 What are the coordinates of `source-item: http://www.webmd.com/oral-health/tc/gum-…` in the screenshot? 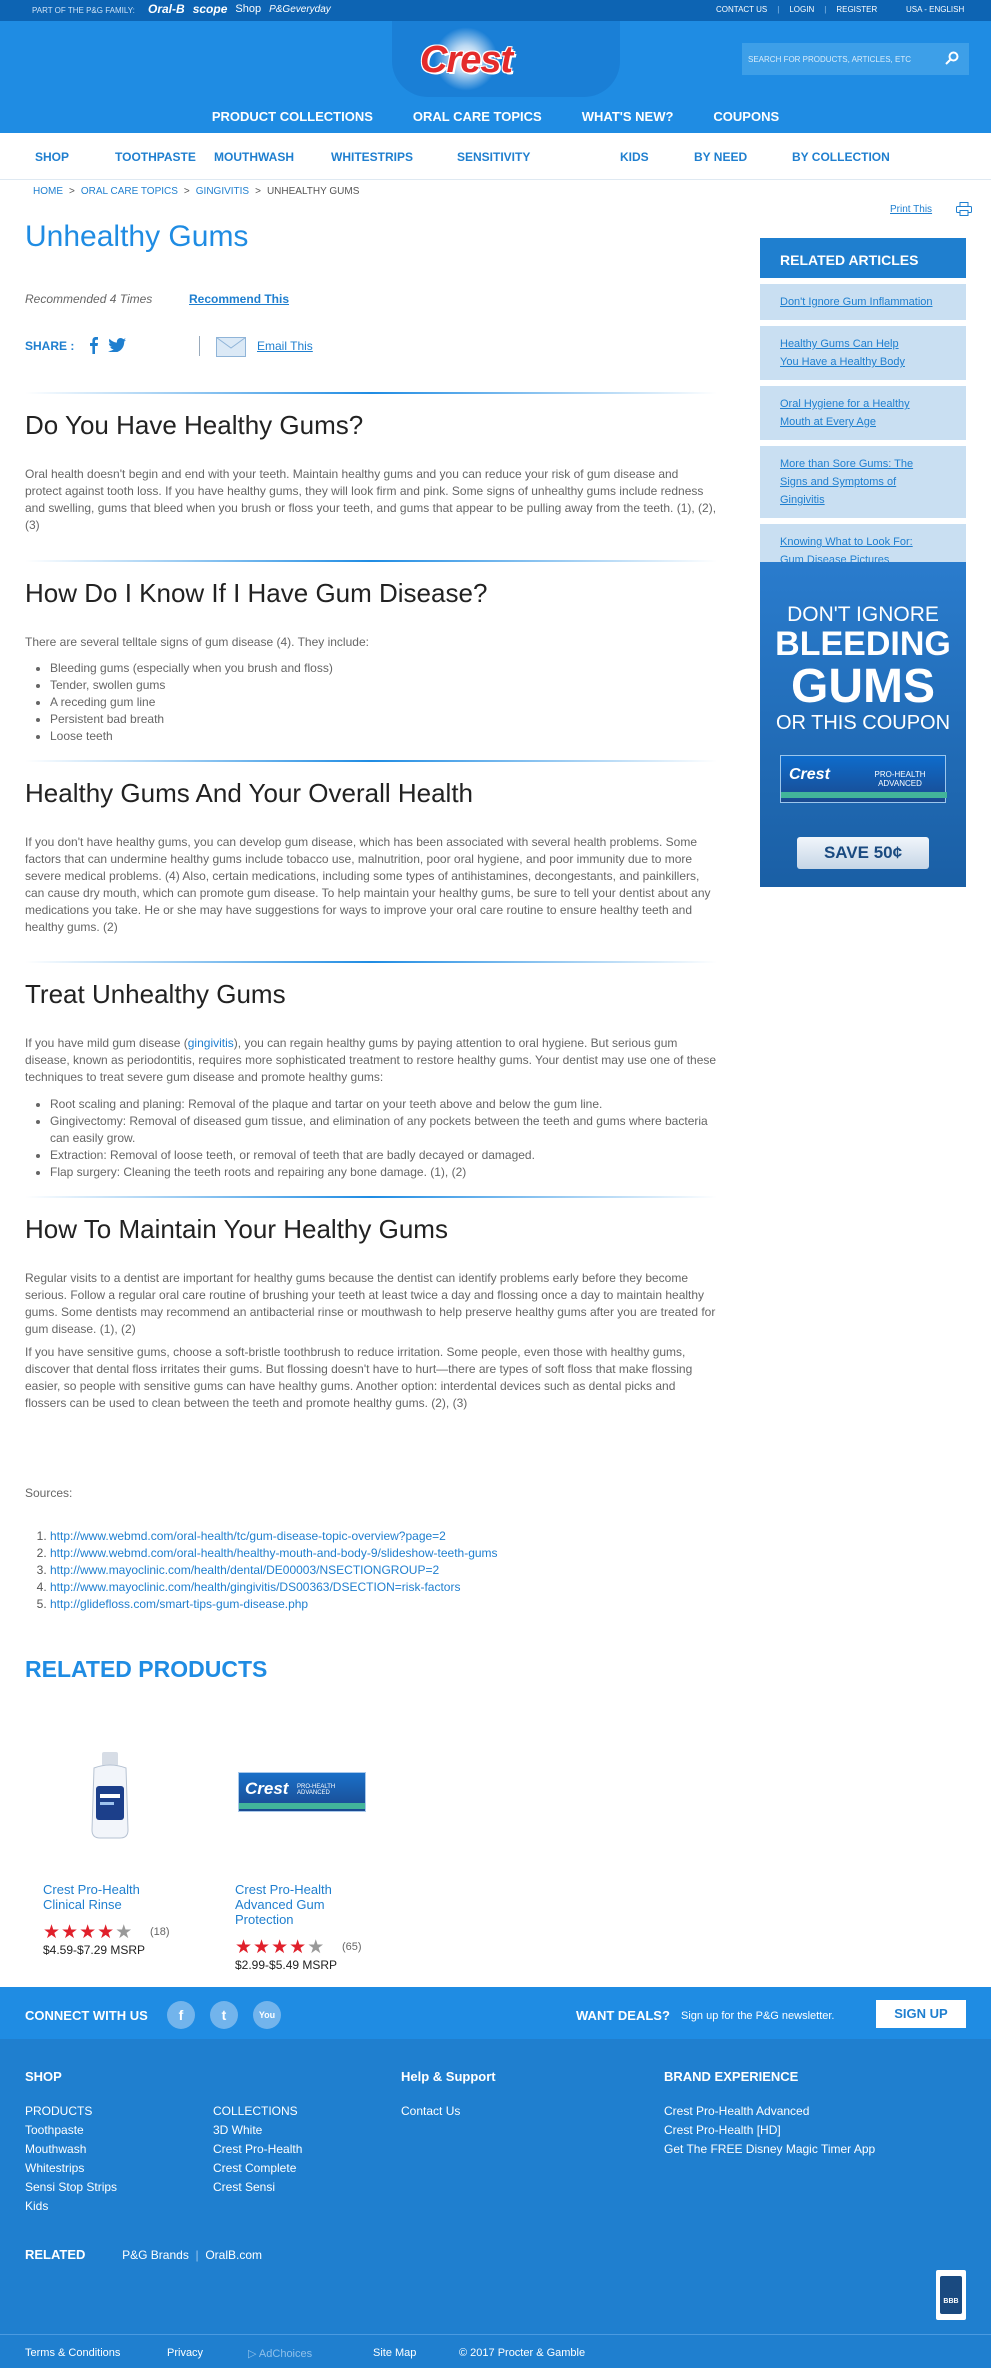 It's located at (274, 1536).